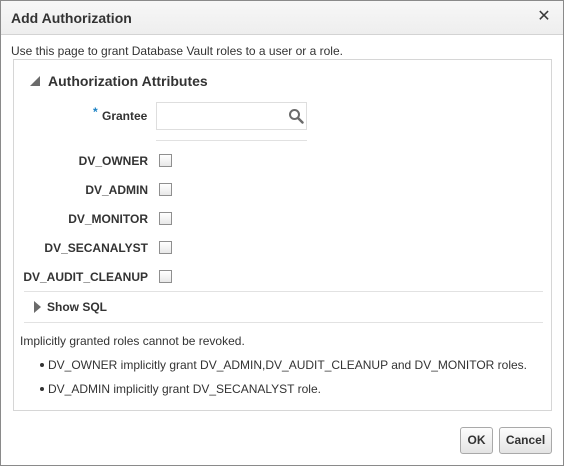 Image resolution: width=564 pixels, height=466 pixels. What do you see at coordinates (231, 116) in the screenshot?
I see `grantee-input` at bounding box center [231, 116].